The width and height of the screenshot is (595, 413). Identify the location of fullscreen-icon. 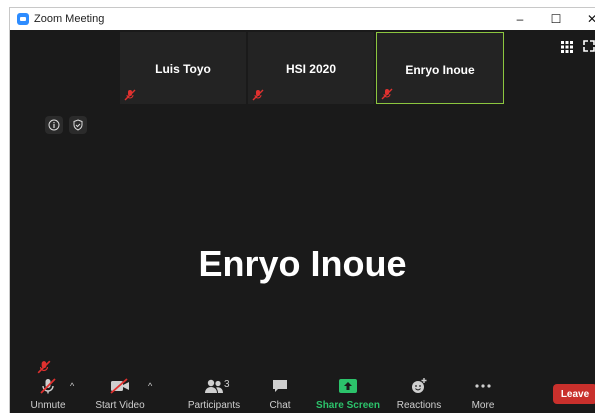
(589, 46).